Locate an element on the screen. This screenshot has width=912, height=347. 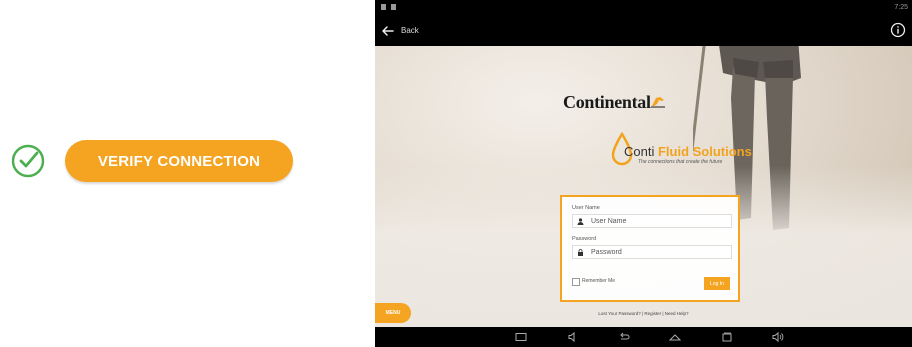
fluid-solutions-title: Conti Fluid Solutions is located at coordinates (688, 151).